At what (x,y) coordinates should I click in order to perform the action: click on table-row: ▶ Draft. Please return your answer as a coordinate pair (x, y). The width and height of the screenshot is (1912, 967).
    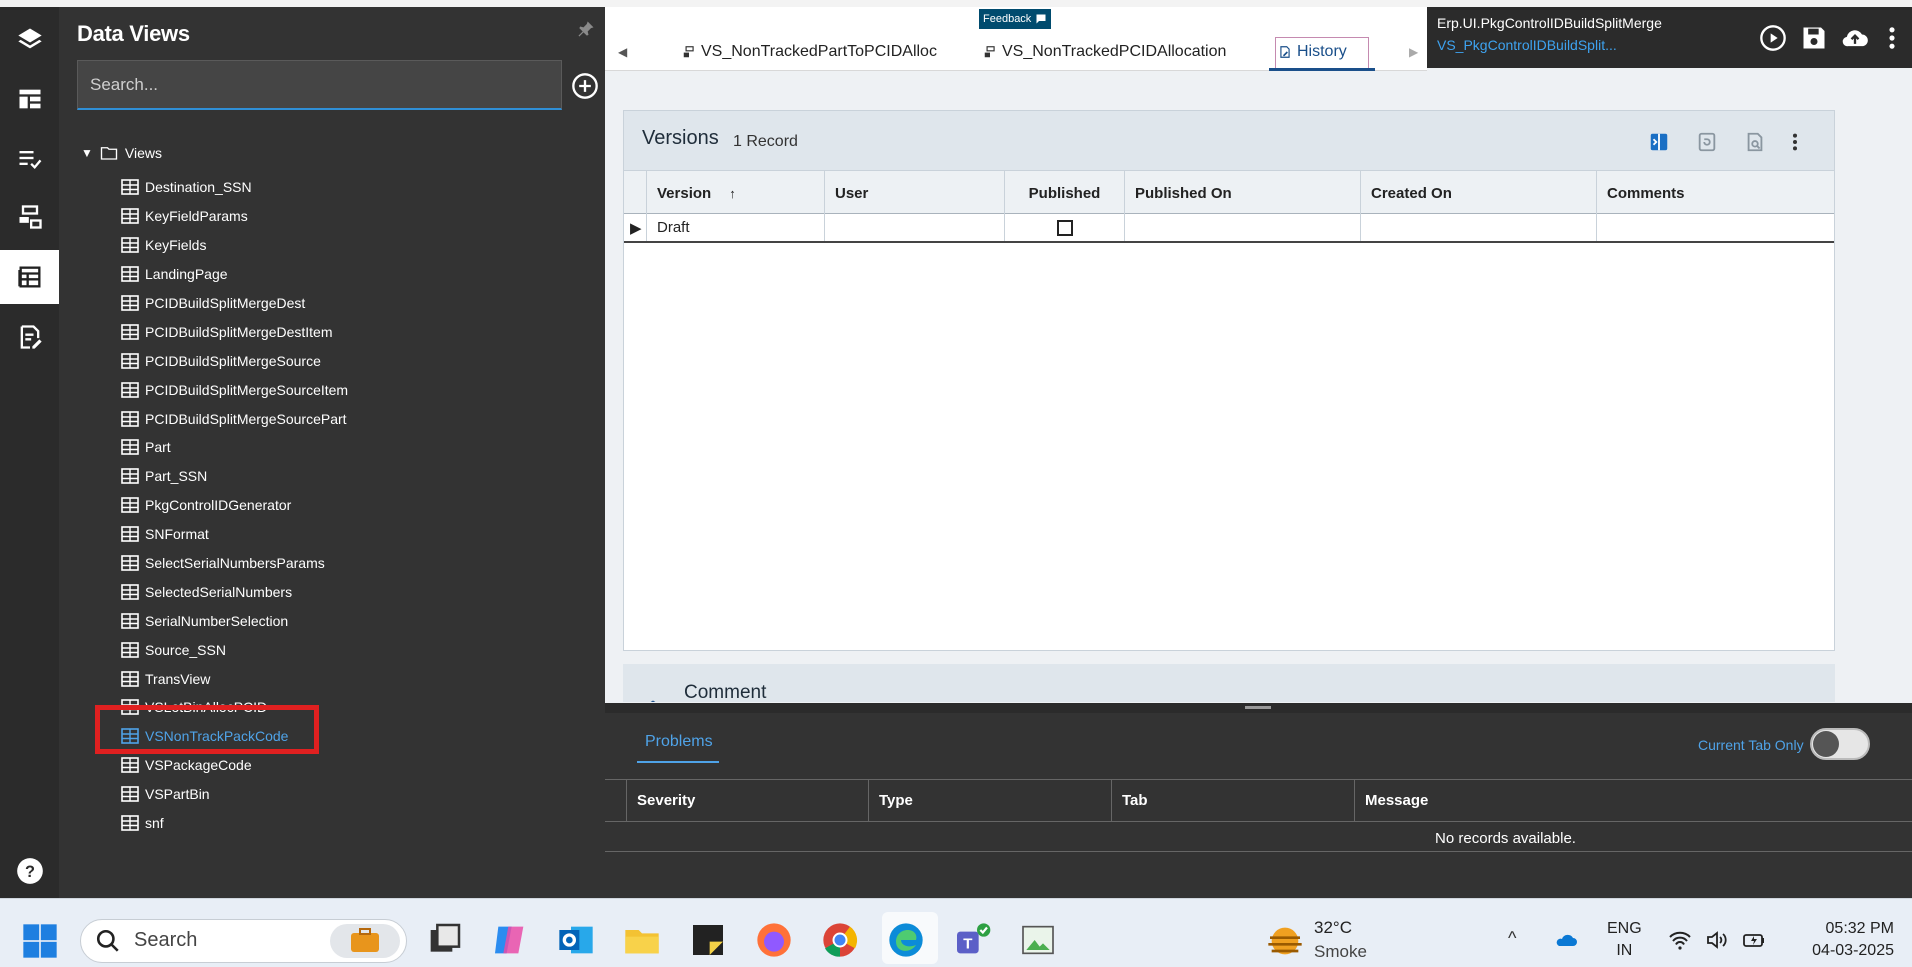
    Looking at the image, I should click on (1229, 228).